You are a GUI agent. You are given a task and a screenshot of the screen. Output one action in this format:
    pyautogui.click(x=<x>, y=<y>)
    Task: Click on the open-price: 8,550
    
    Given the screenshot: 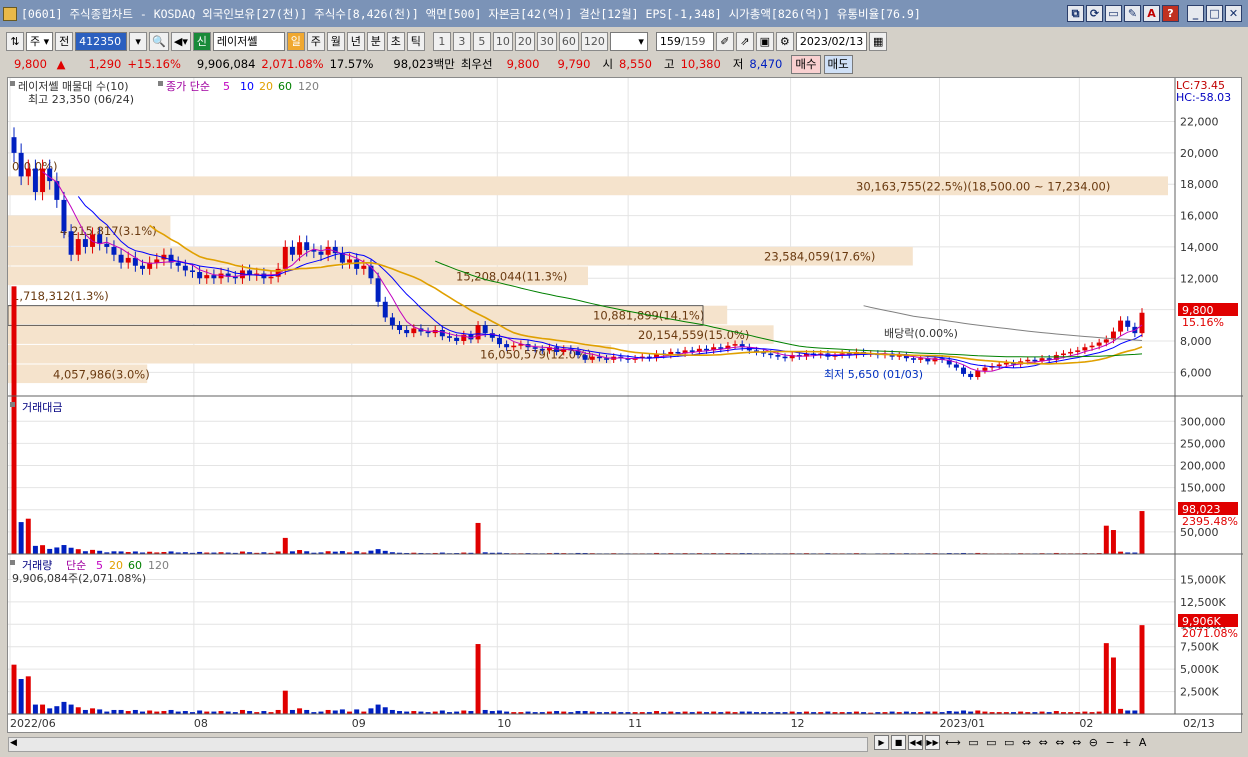 What is the action you would take?
    pyautogui.click(x=635, y=64)
    